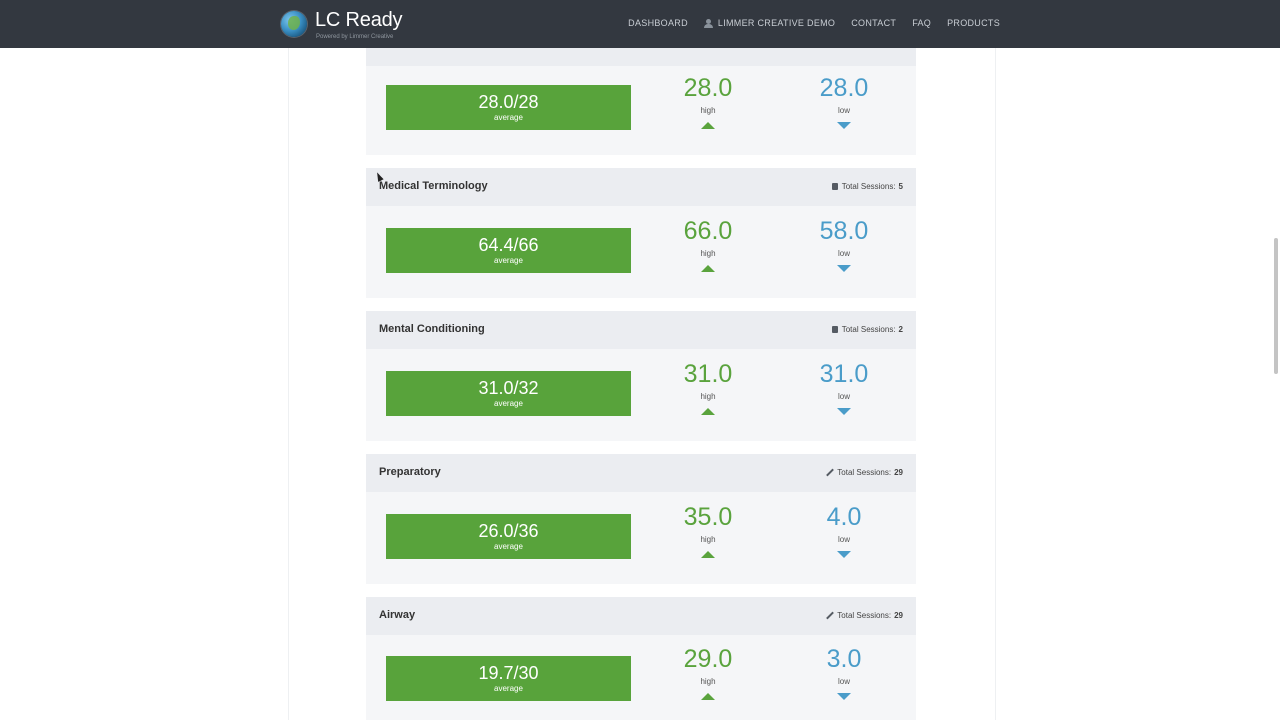 This screenshot has height=720, width=1280. I want to click on low-value: 31.0, so click(844, 374).